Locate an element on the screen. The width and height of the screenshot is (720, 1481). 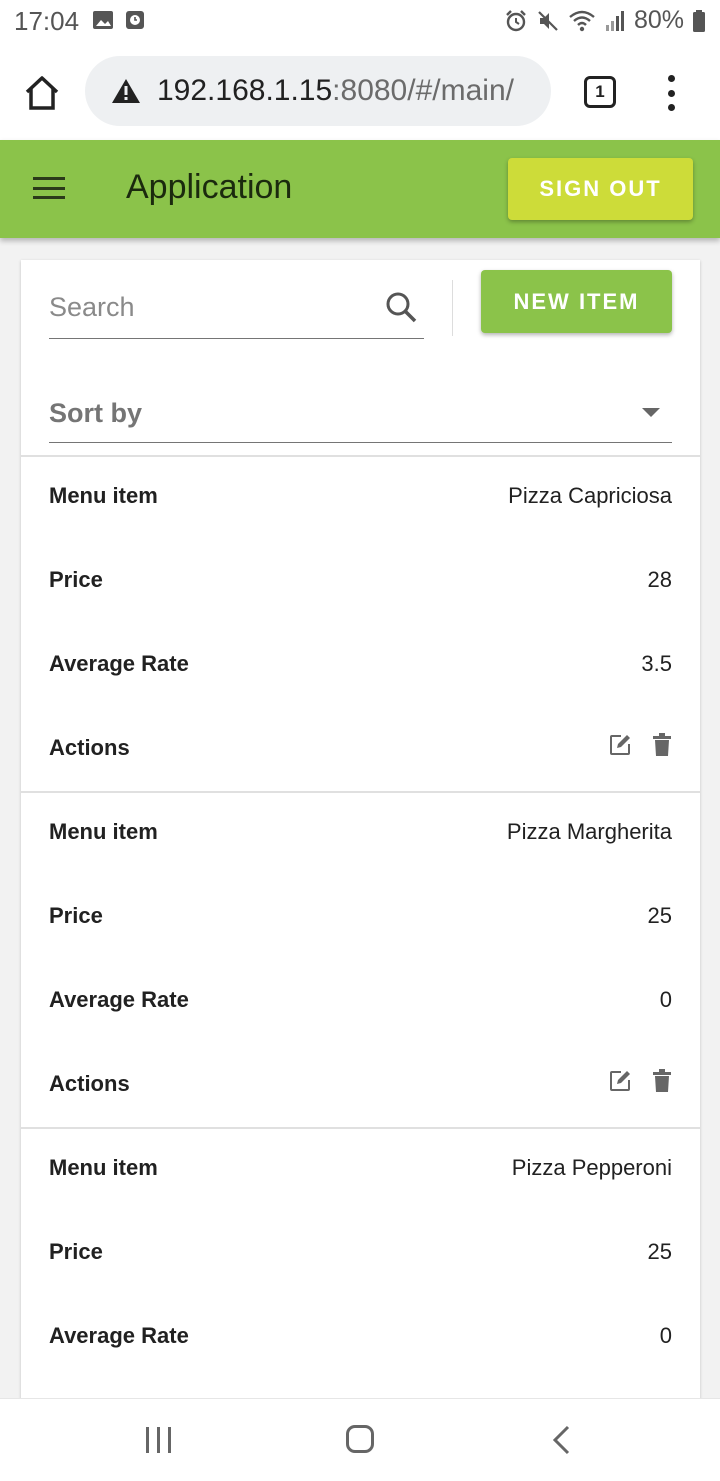
status-bar: 17:04 80% is located at coordinates (360, 21).